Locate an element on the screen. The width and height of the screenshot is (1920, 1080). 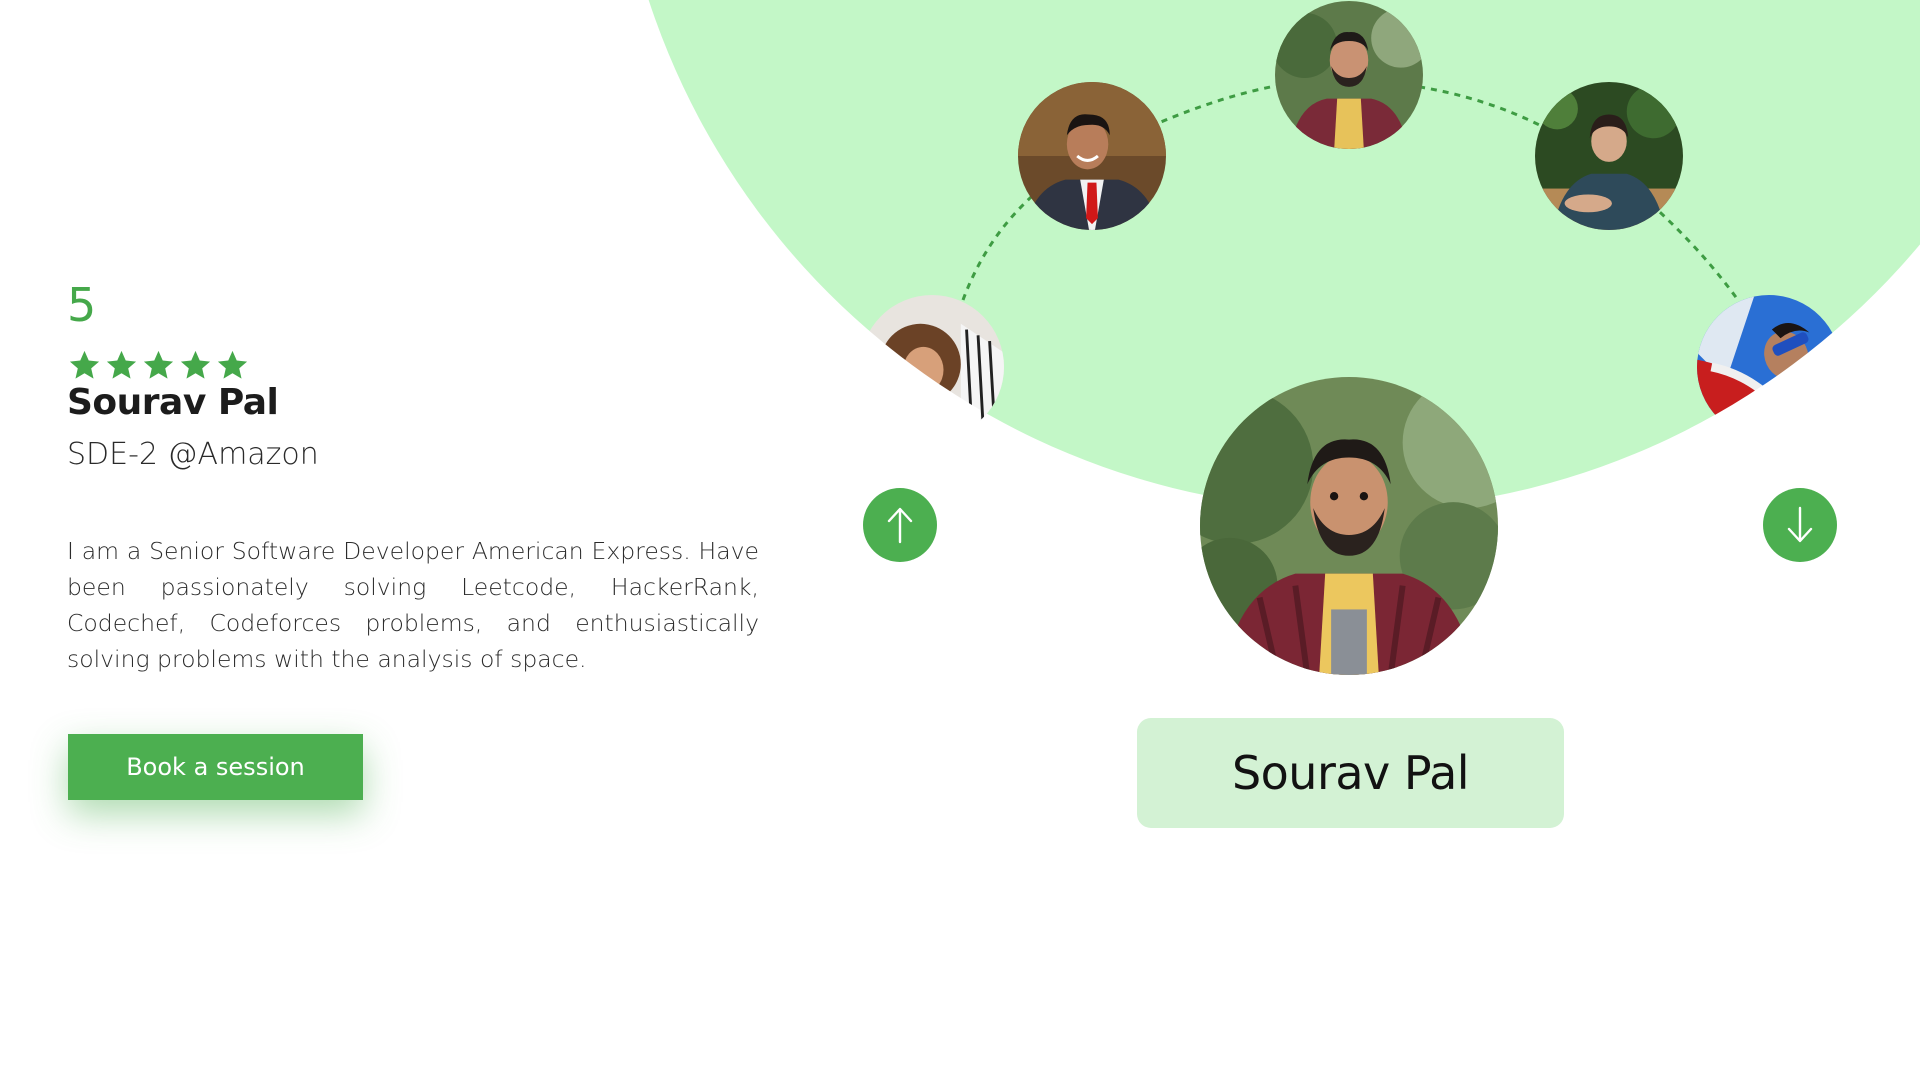
arrow-up-icon is located at coordinates (900, 525).